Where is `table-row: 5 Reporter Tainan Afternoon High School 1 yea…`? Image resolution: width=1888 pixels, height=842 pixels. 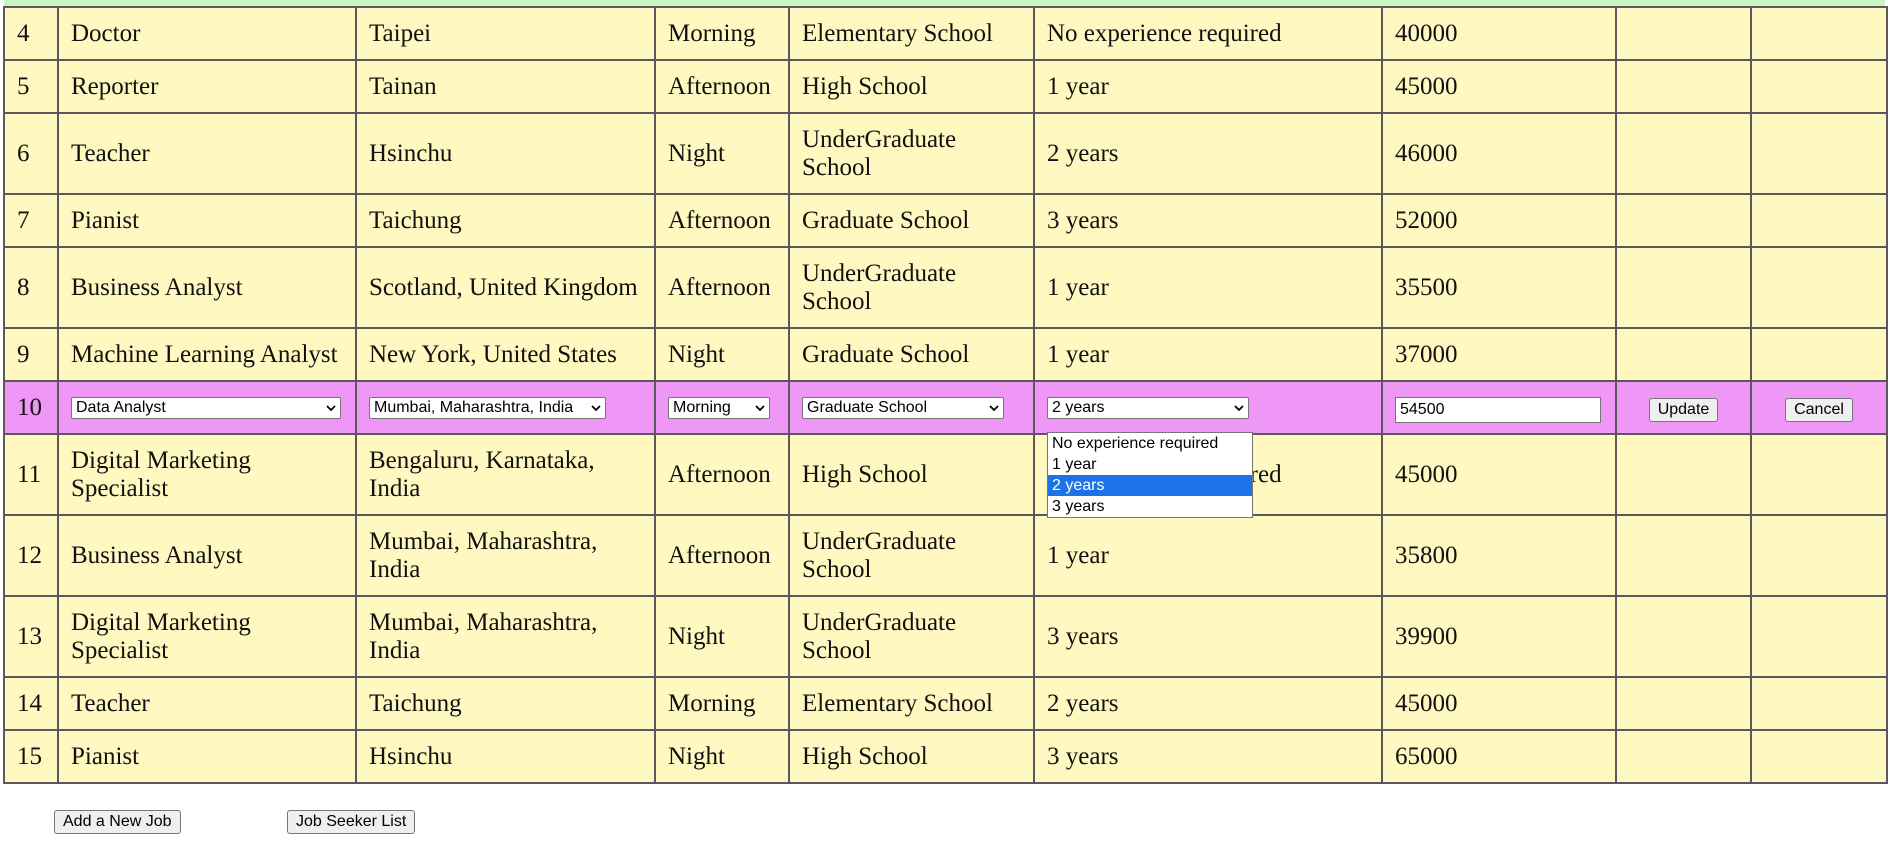 table-row: 5 Reporter Tainan Afternoon High School 1 yea… is located at coordinates (945, 86).